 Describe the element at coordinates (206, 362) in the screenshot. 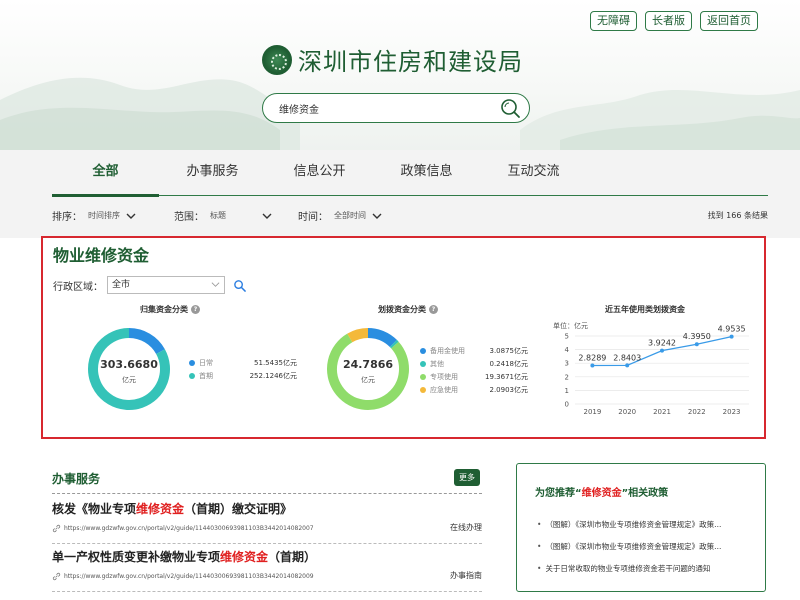

I see `legend-name: 日常` at that location.